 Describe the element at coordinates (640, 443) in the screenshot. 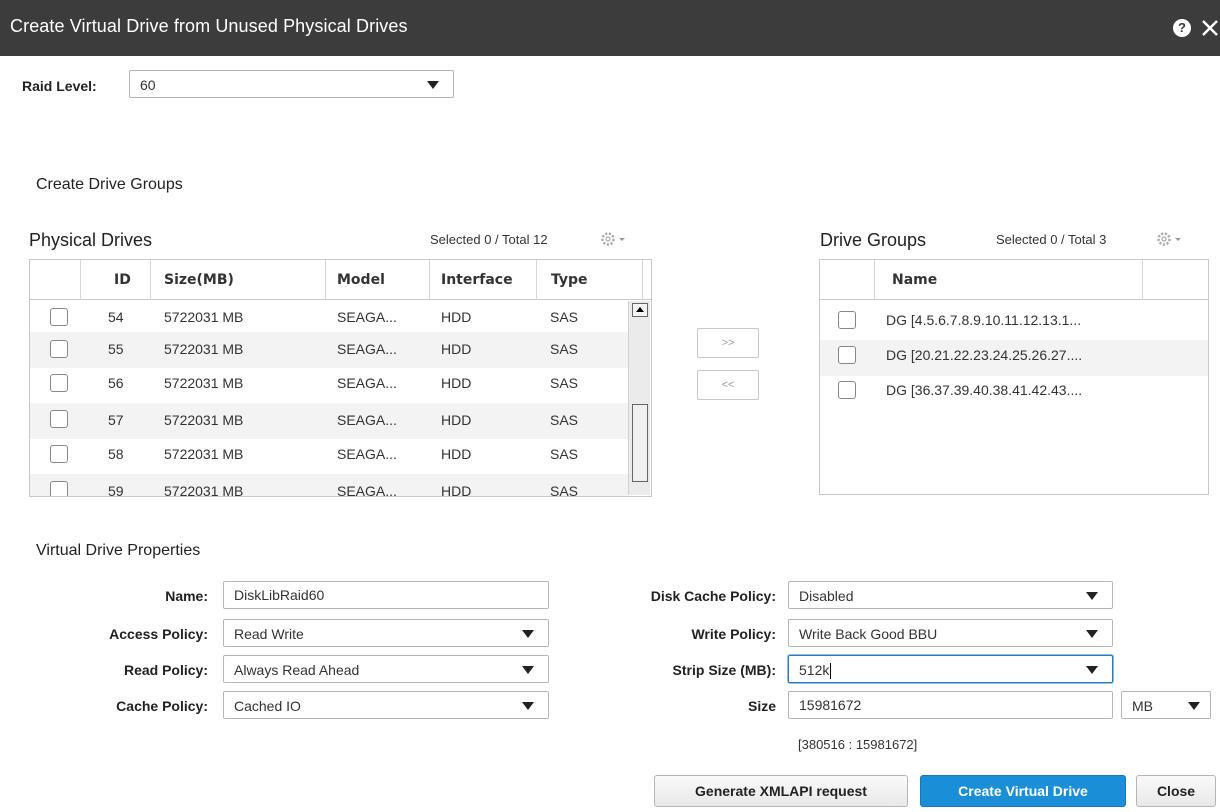

I see `scroll-thumb` at that location.